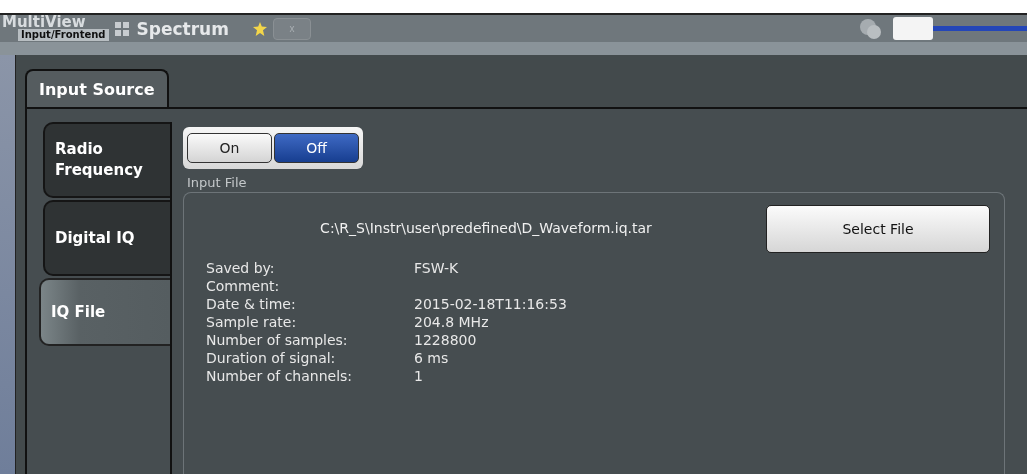  Describe the element at coordinates (446, 340) in the screenshot. I see `detail-value: 1228800` at that location.